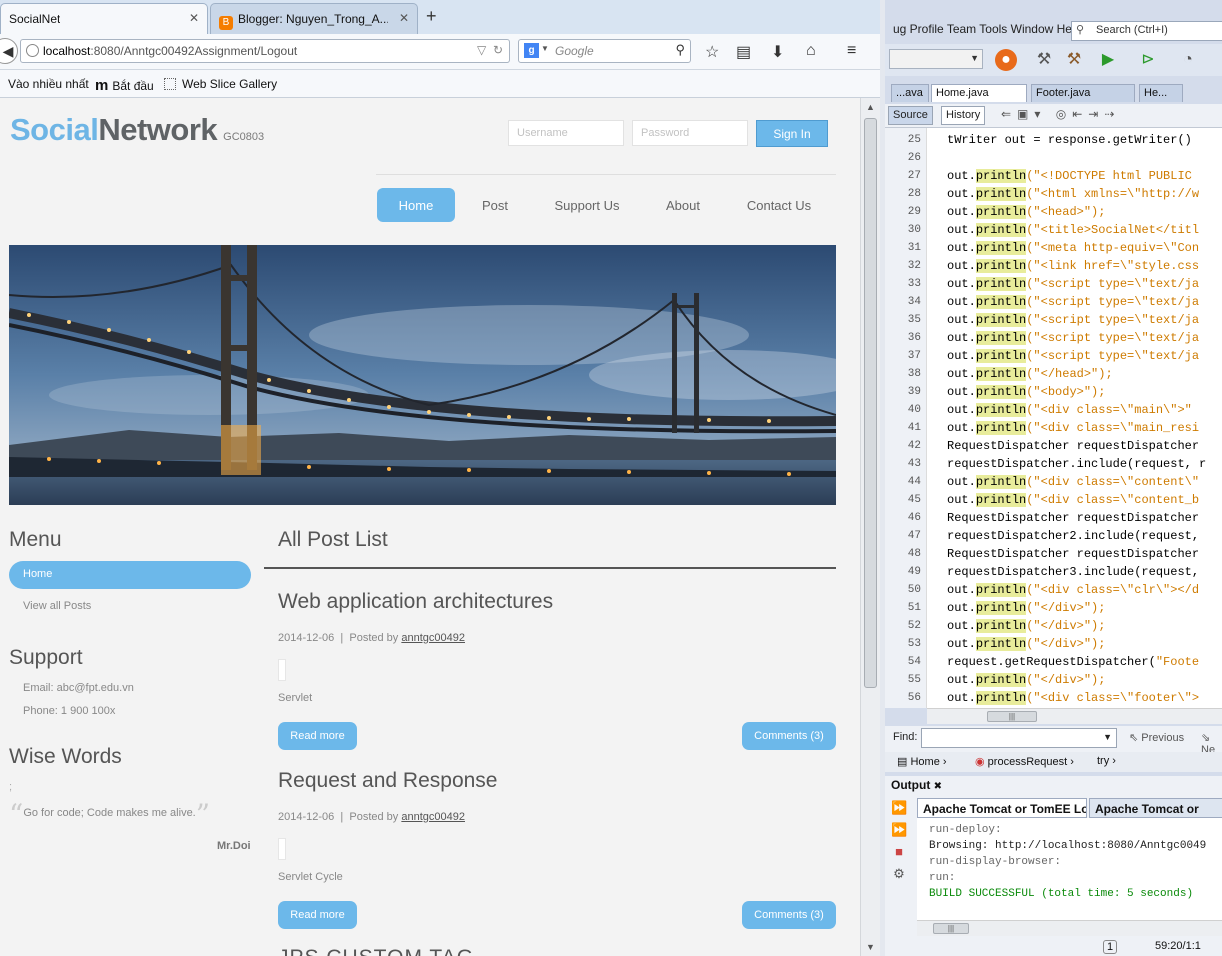 The height and width of the screenshot is (956, 1222). What do you see at coordinates (158, 129) in the screenshot?
I see `logo-network: Network` at bounding box center [158, 129].